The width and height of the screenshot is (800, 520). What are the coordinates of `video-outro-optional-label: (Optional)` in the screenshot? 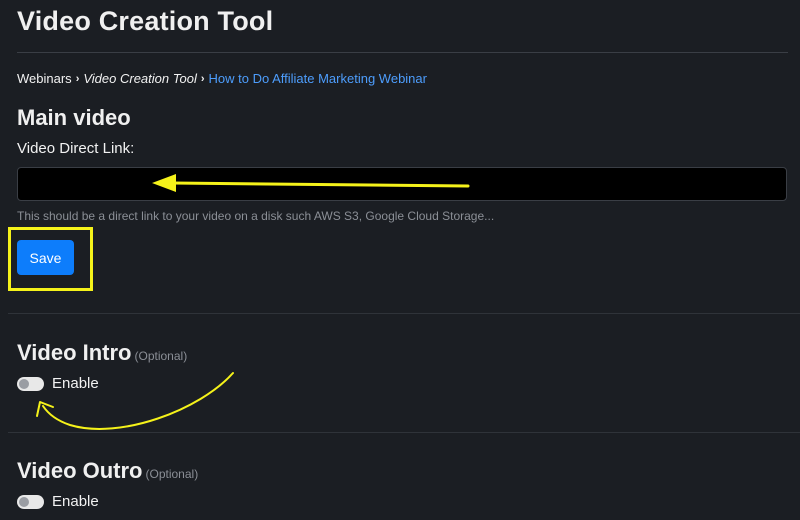 It's located at (172, 474).